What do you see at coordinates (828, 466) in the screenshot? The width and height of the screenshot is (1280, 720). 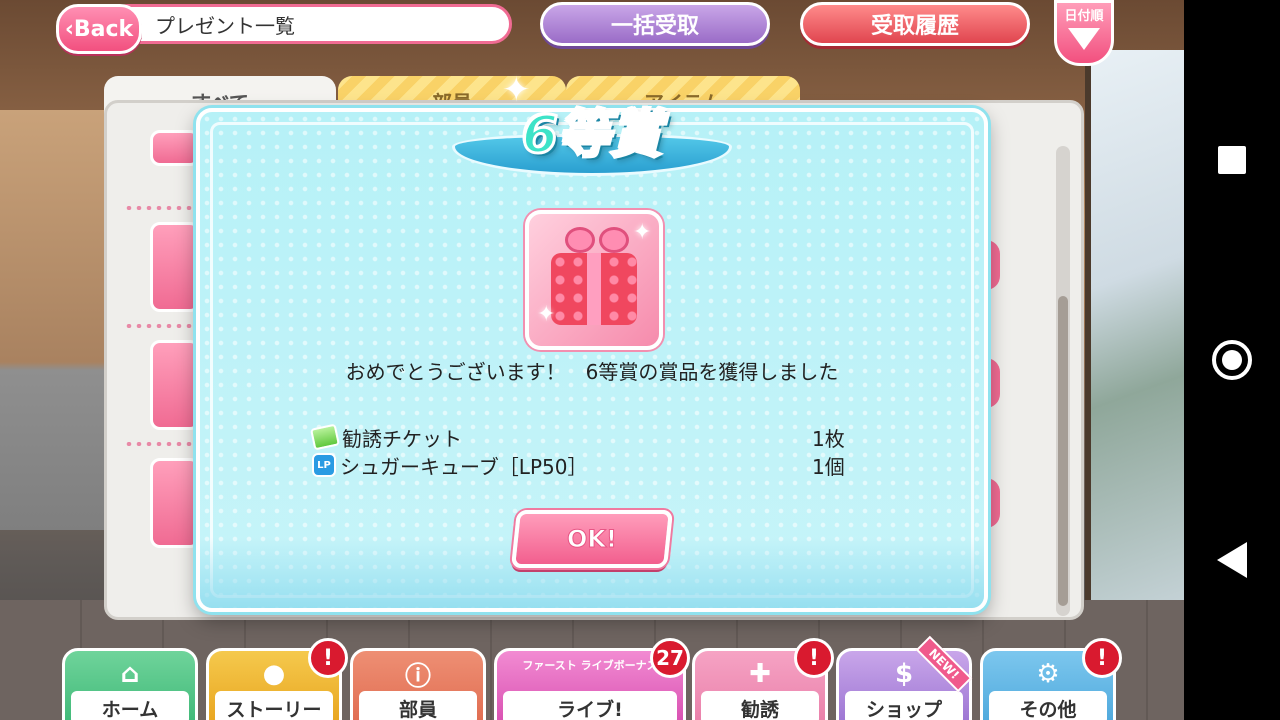 I see `prize-quantity: 1個` at bounding box center [828, 466].